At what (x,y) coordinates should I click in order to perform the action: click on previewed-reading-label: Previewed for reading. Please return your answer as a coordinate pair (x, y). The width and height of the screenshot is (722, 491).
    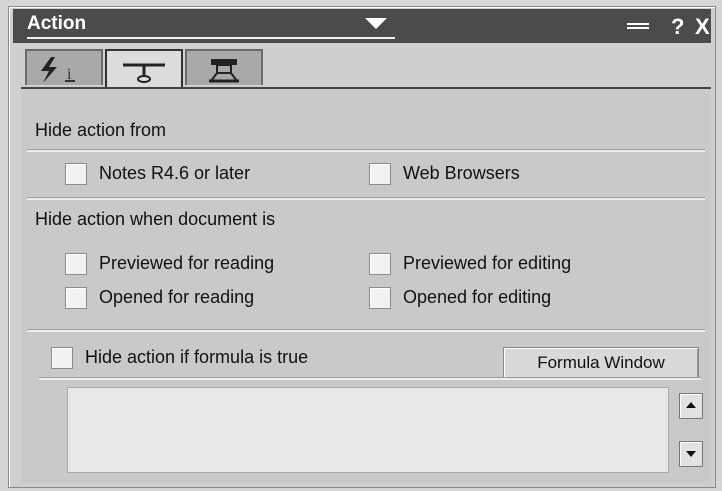
    Looking at the image, I should click on (186, 263).